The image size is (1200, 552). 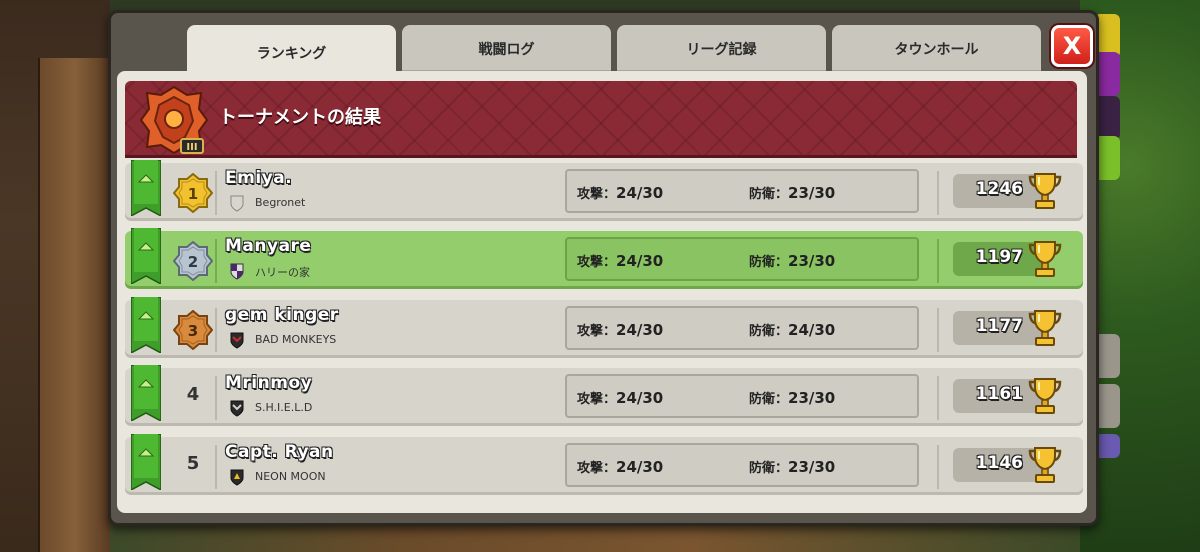 What do you see at coordinates (74, 305) in the screenshot?
I see `background-wooden-pillar` at bounding box center [74, 305].